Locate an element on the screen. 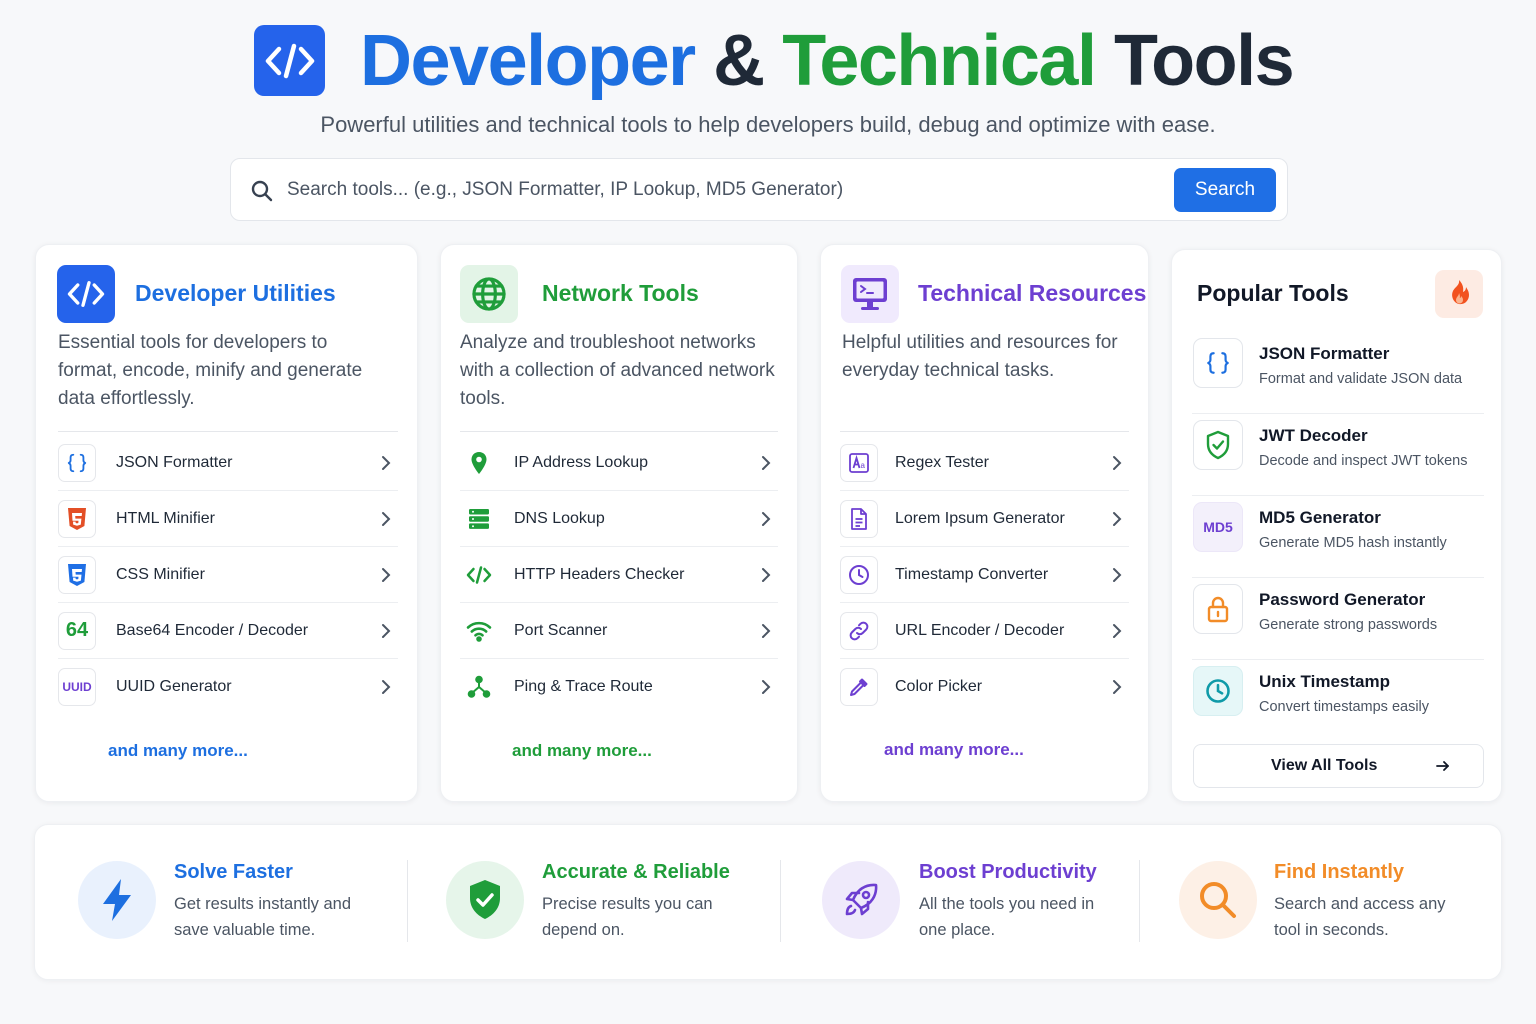 Image resolution: width=1536 pixels, height=1024 pixels. link-icon is located at coordinates (859, 630).